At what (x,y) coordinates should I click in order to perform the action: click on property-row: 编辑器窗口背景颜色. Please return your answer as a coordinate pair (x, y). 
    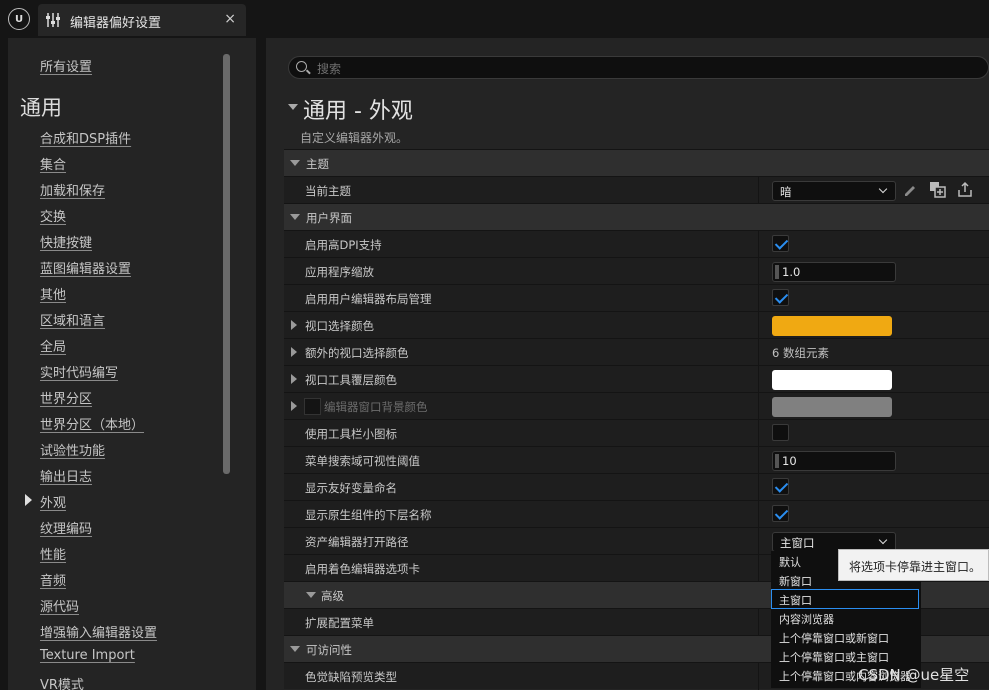
    Looking at the image, I should click on (636, 406).